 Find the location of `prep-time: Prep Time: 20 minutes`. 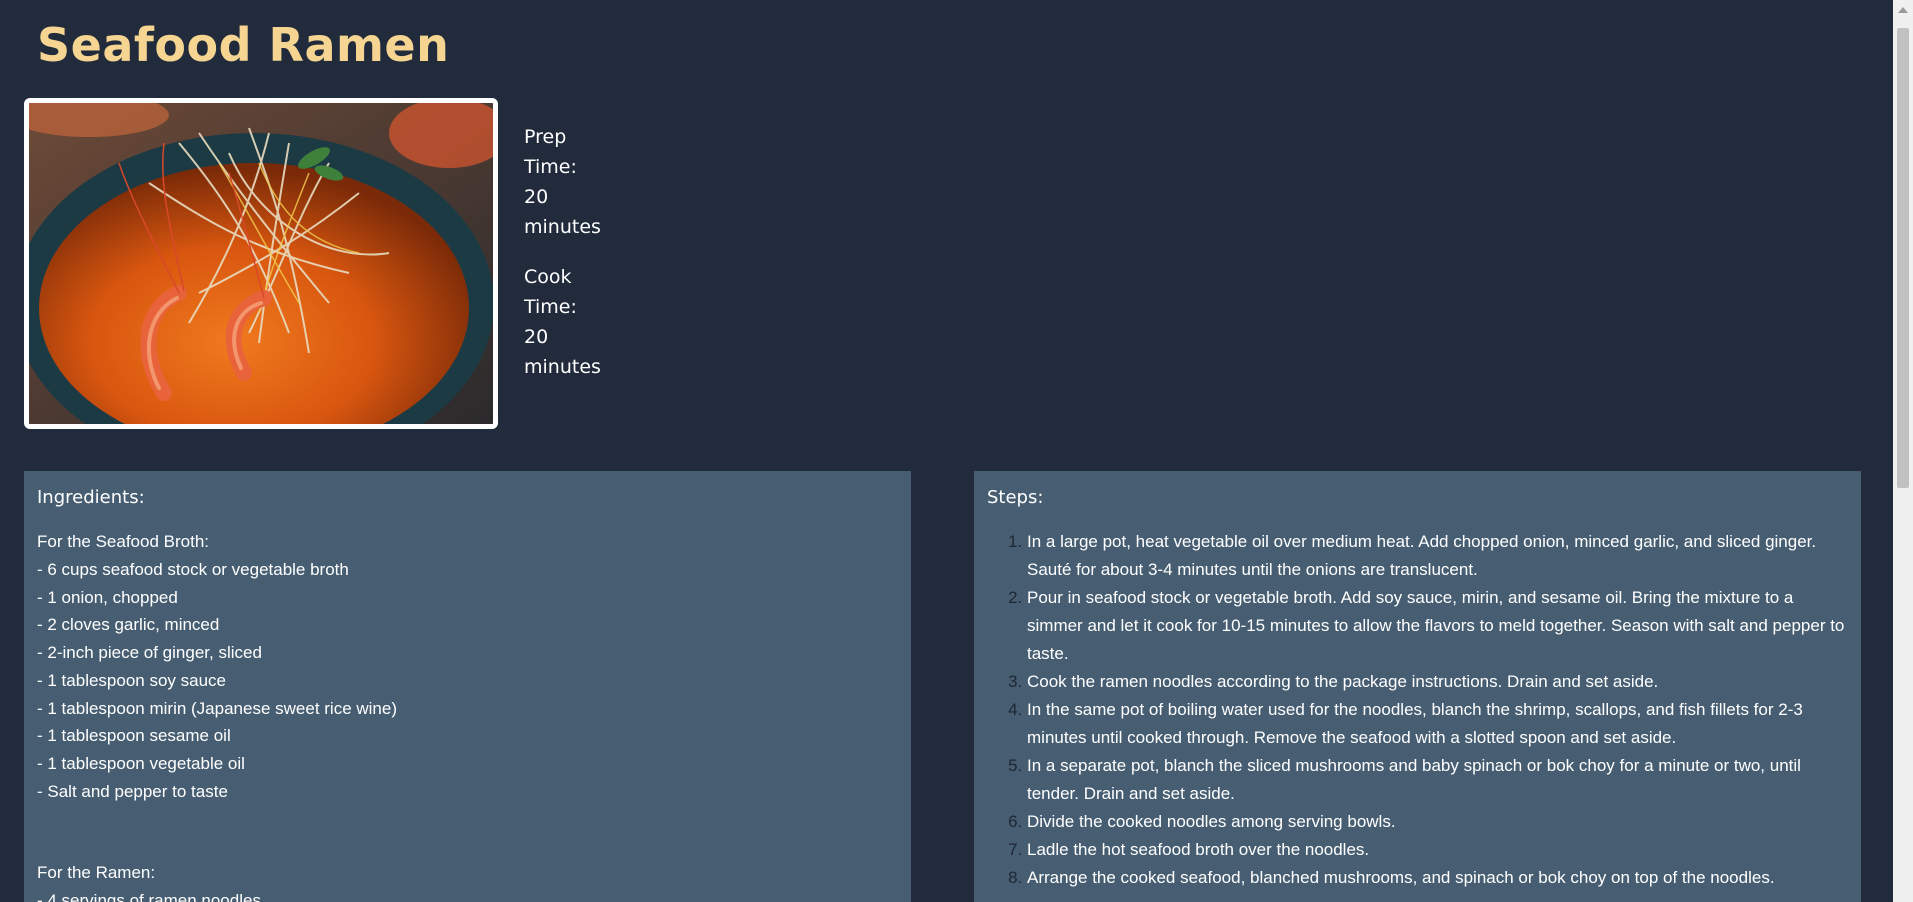

prep-time: Prep Time: 20 minutes is located at coordinates (564, 182).